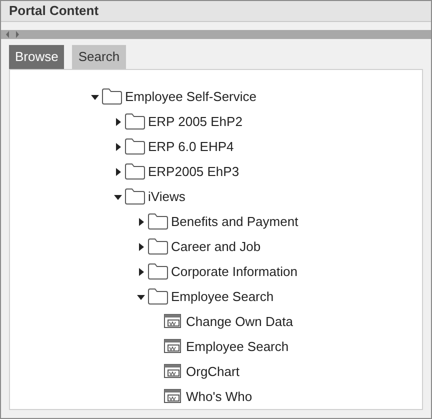 The image size is (432, 419). What do you see at coordinates (167, 196) in the screenshot?
I see `tree-item-label: iViews` at bounding box center [167, 196].